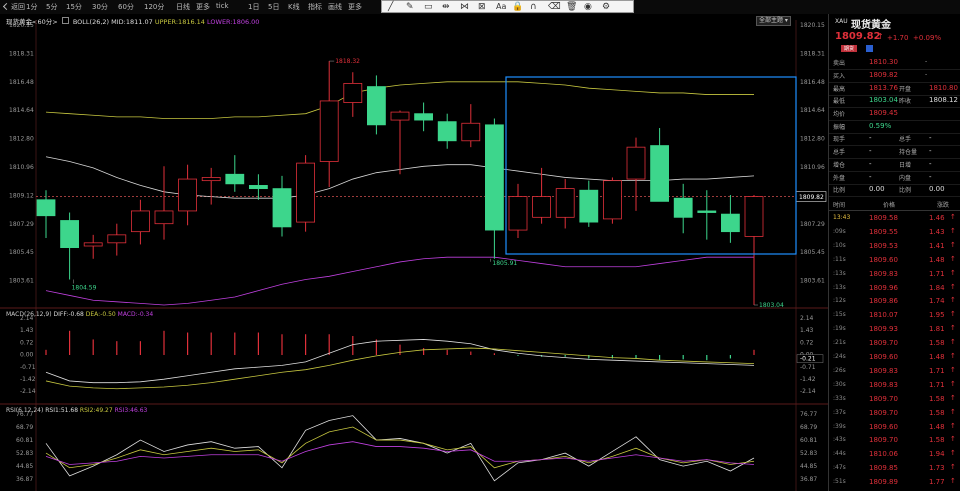 This screenshot has width=960, height=491. I want to click on macd-axis-left-label: -2.14, so click(28, 391).